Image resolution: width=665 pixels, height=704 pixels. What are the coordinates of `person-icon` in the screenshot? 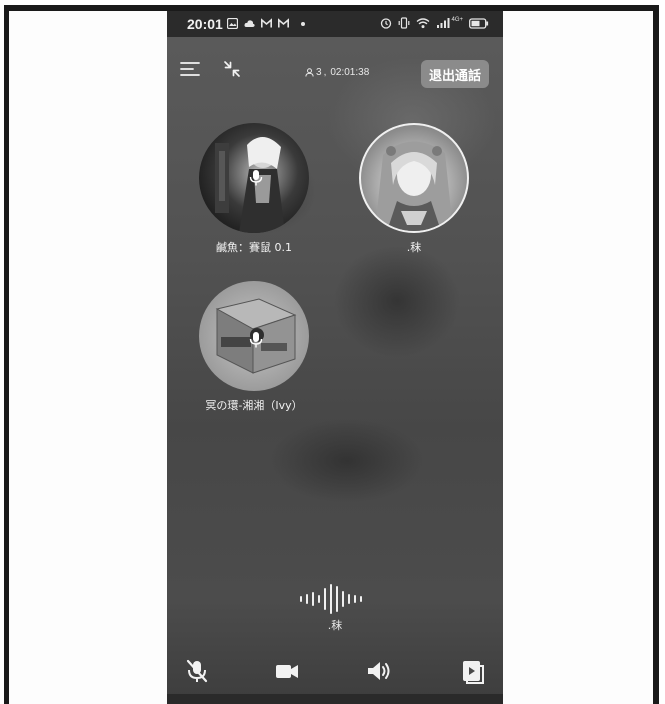 It's located at (309, 72).